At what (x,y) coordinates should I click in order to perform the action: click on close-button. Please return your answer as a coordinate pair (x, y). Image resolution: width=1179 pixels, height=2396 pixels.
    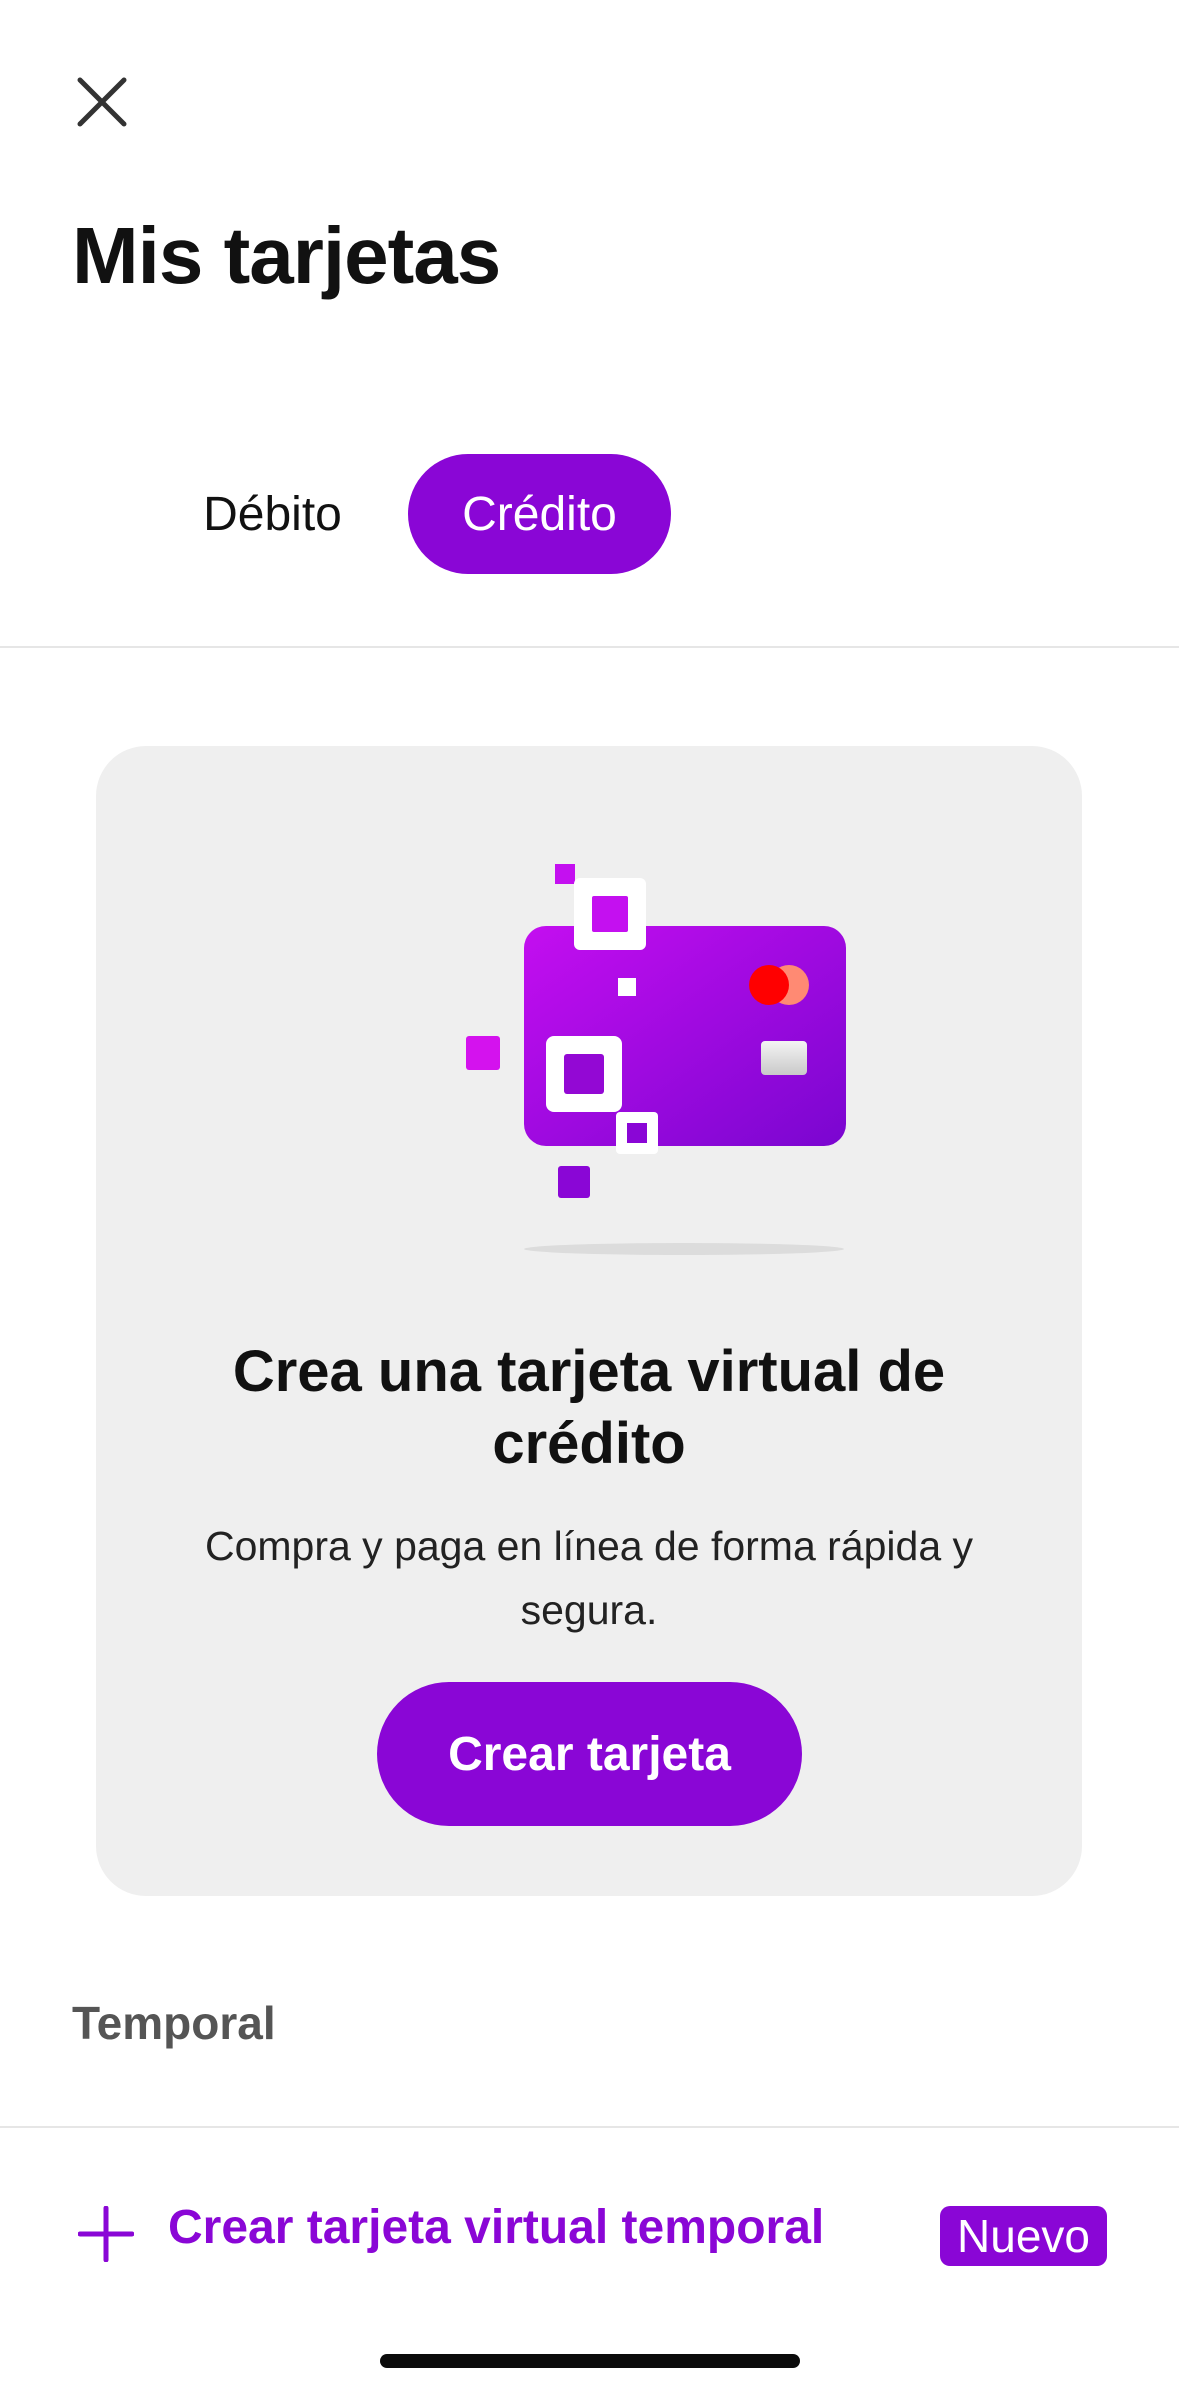
    Looking at the image, I should click on (102, 102).